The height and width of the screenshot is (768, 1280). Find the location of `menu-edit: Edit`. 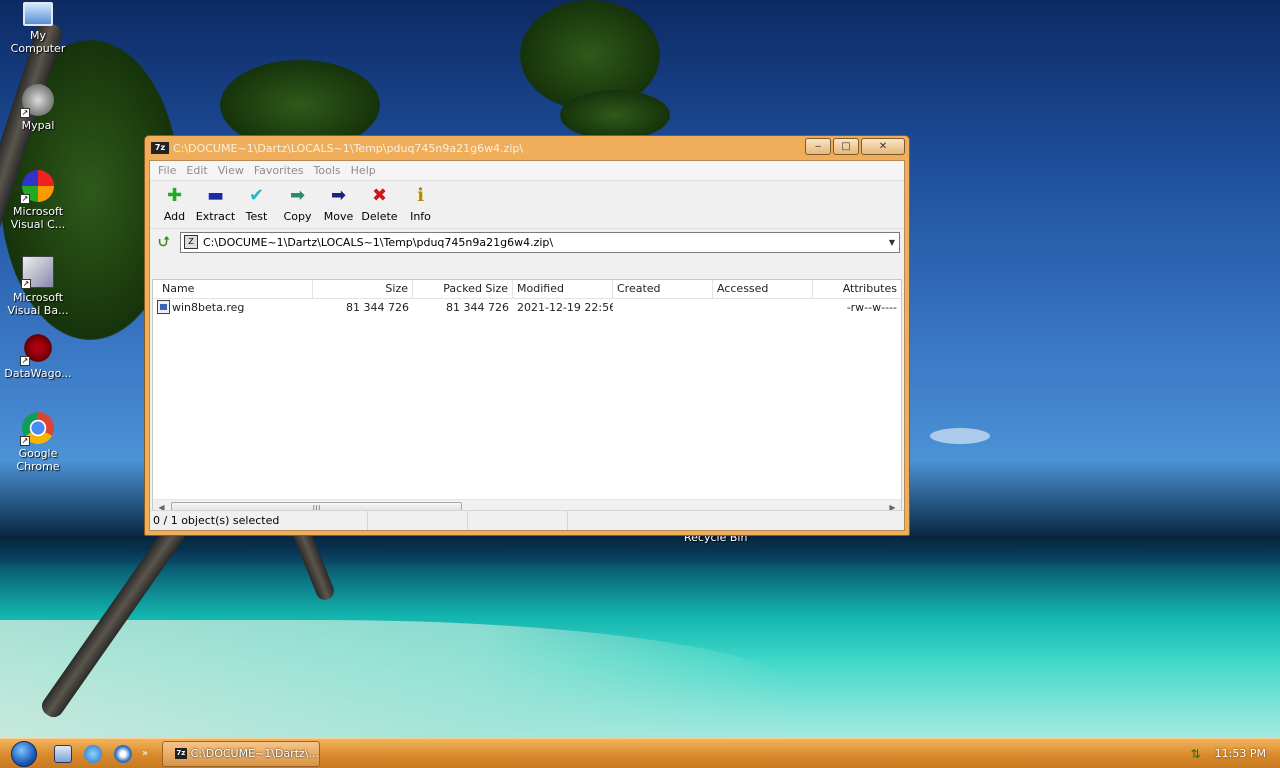

menu-edit: Edit is located at coordinates (196, 170).